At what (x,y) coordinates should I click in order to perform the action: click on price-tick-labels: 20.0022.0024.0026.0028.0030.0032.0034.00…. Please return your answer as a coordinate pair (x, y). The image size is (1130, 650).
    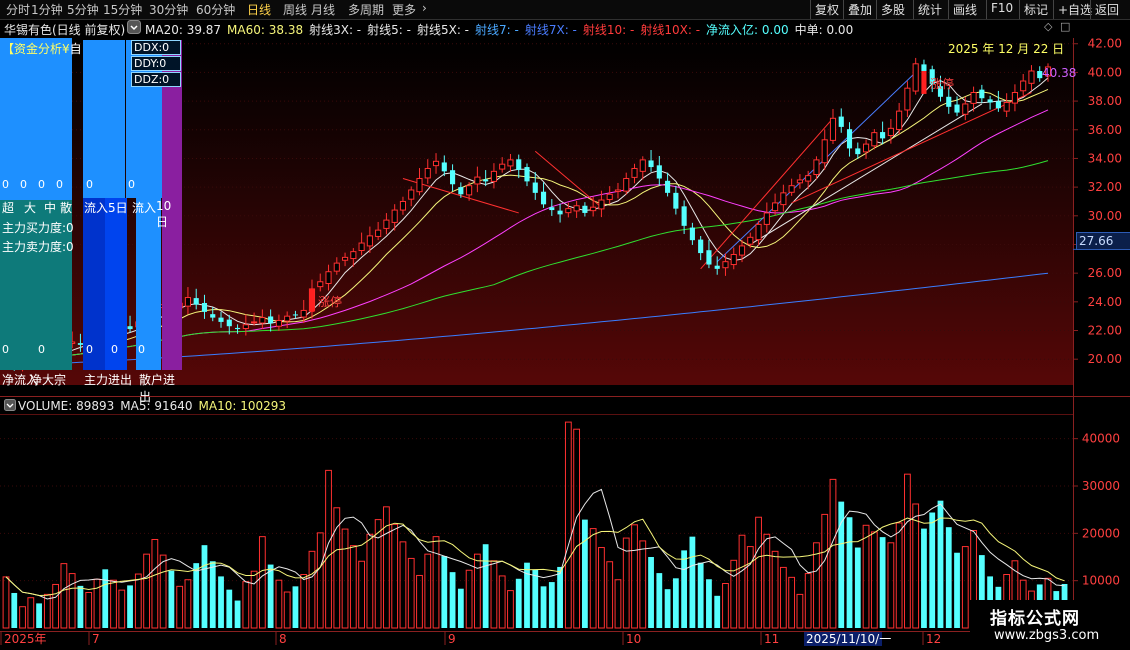
    Looking at the image, I should click on (1105, 201).